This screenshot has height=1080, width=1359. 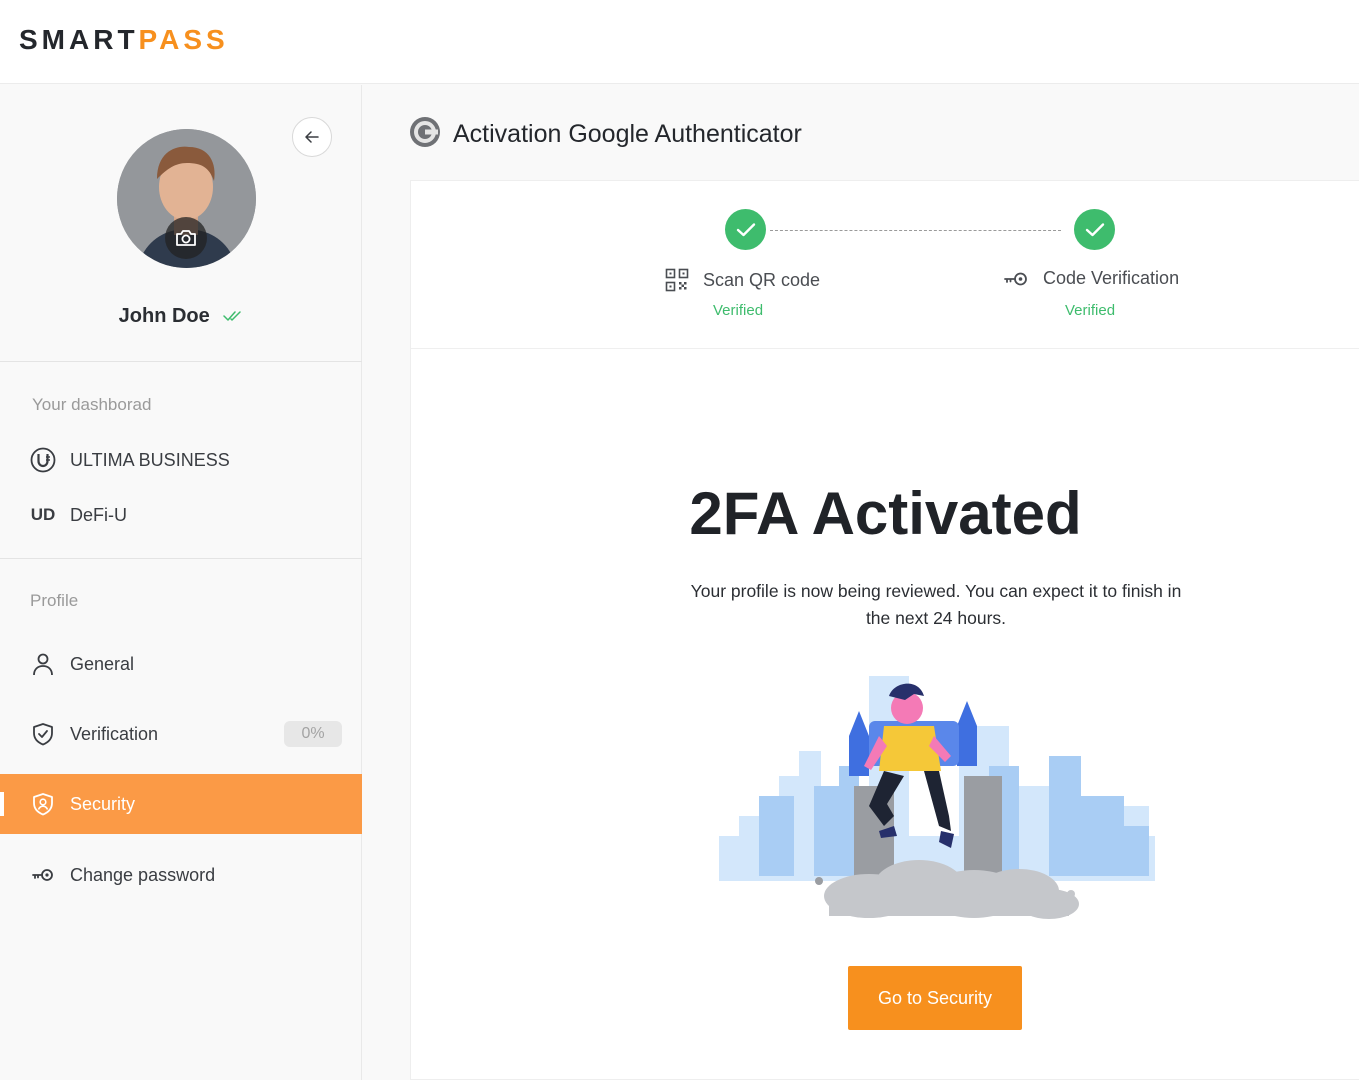 I want to click on dashboard-section-label: Your dashborad, so click(x=92, y=404).